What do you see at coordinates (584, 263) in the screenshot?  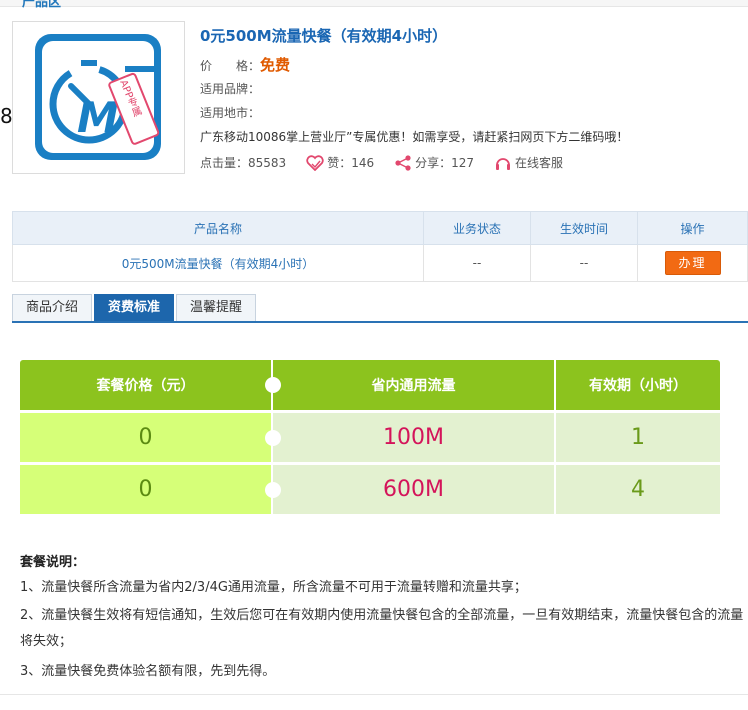 I see `cell-effective: --` at bounding box center [584, 263].